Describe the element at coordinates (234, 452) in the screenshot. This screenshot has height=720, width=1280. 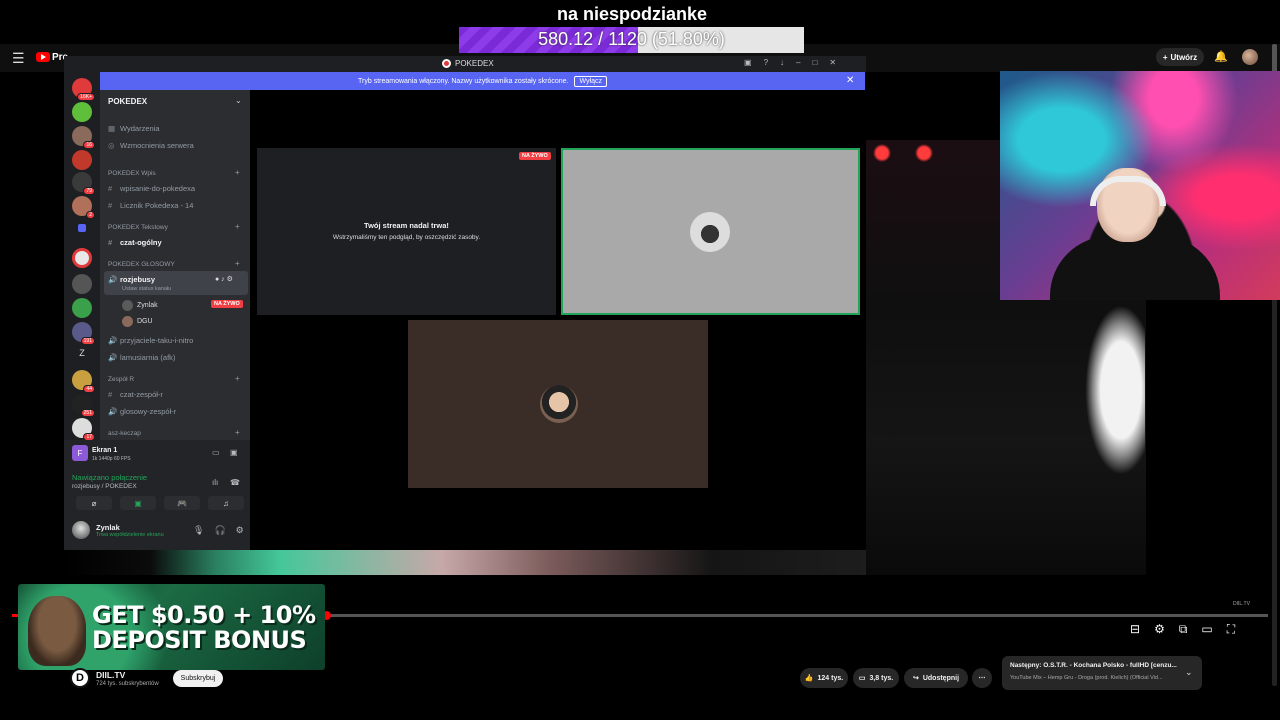
I see `screen-stop-icon: ▣` at that location.